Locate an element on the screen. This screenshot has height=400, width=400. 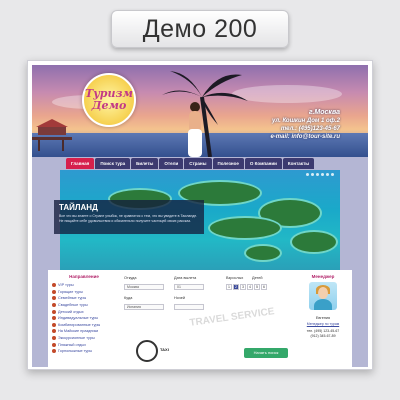
adults-option: 6 is located at coordinates (264, 287).